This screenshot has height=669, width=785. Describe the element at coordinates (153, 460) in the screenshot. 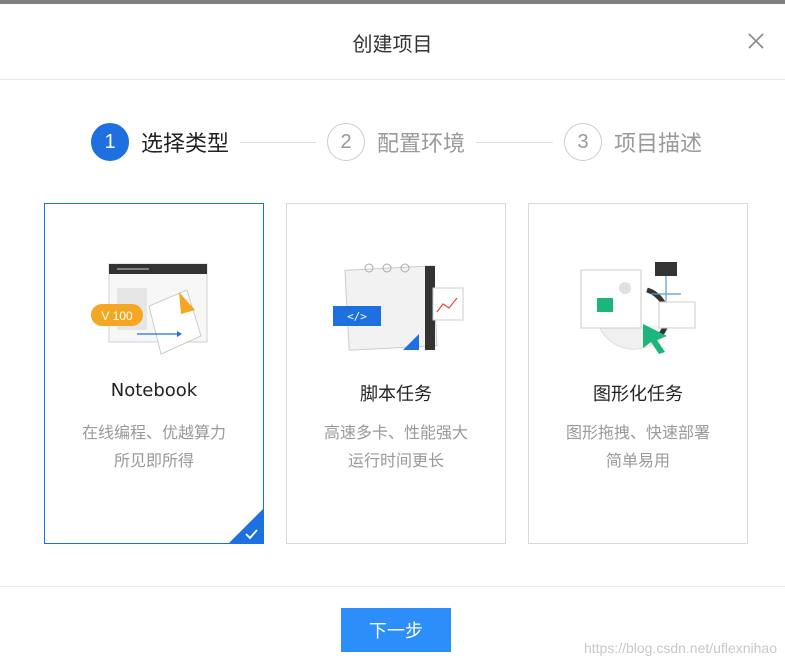

I see `card-desc-line: 所见即所得` at that location.